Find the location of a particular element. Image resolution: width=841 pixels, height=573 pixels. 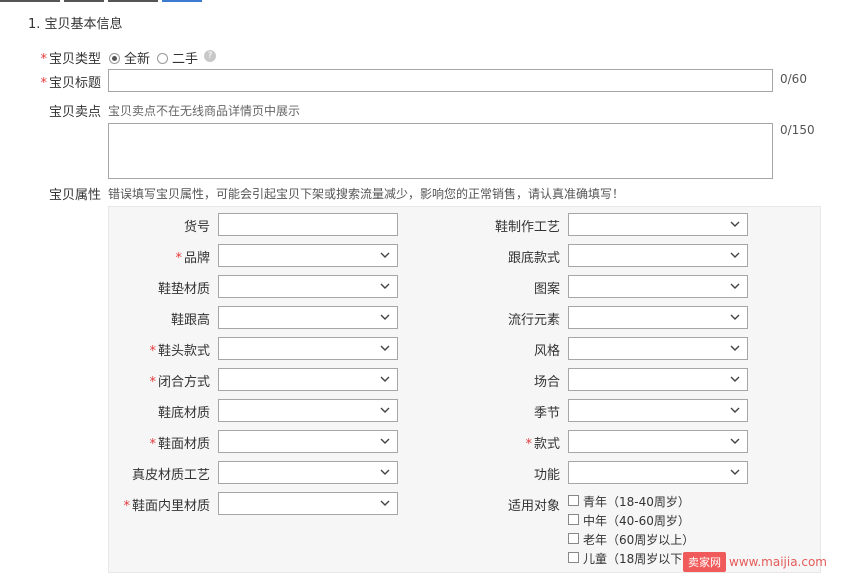

attr-label-season: 季节 is located at coordinates (546, 413).